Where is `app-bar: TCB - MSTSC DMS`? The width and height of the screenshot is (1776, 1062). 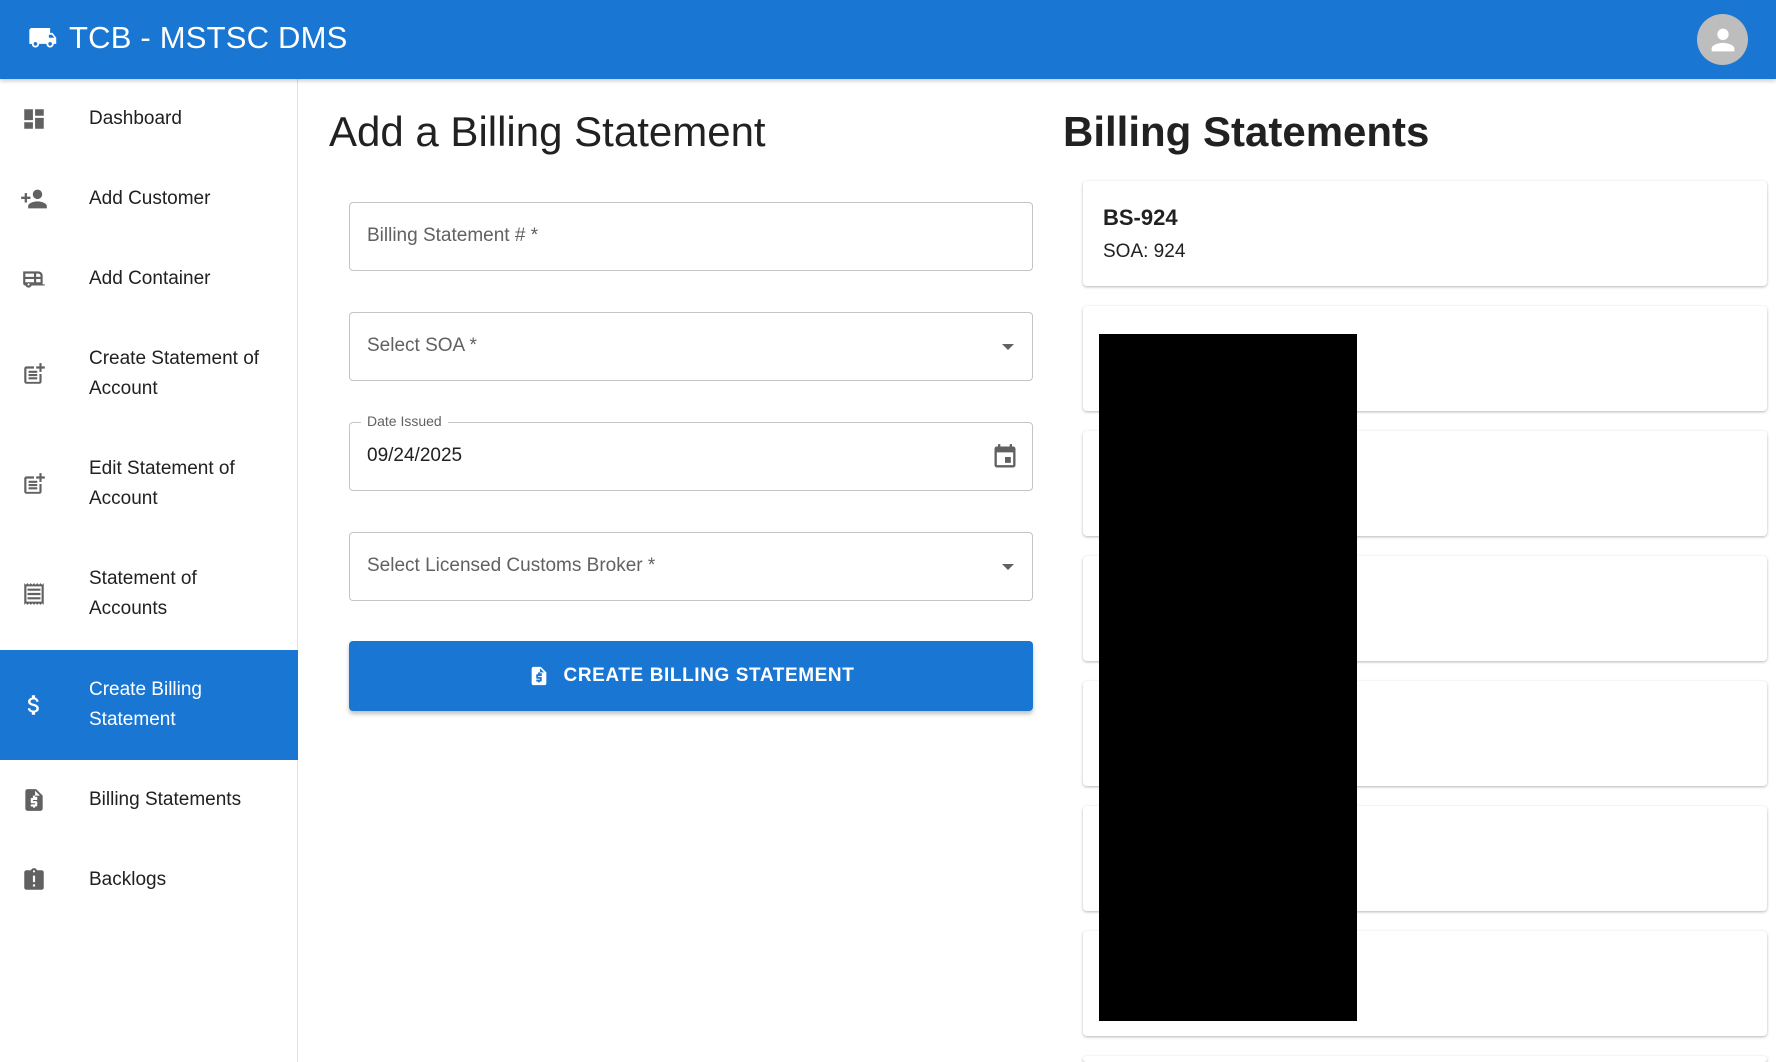
app-bar: TCB - MSTSC DMS is located at coordinates (888, 39).